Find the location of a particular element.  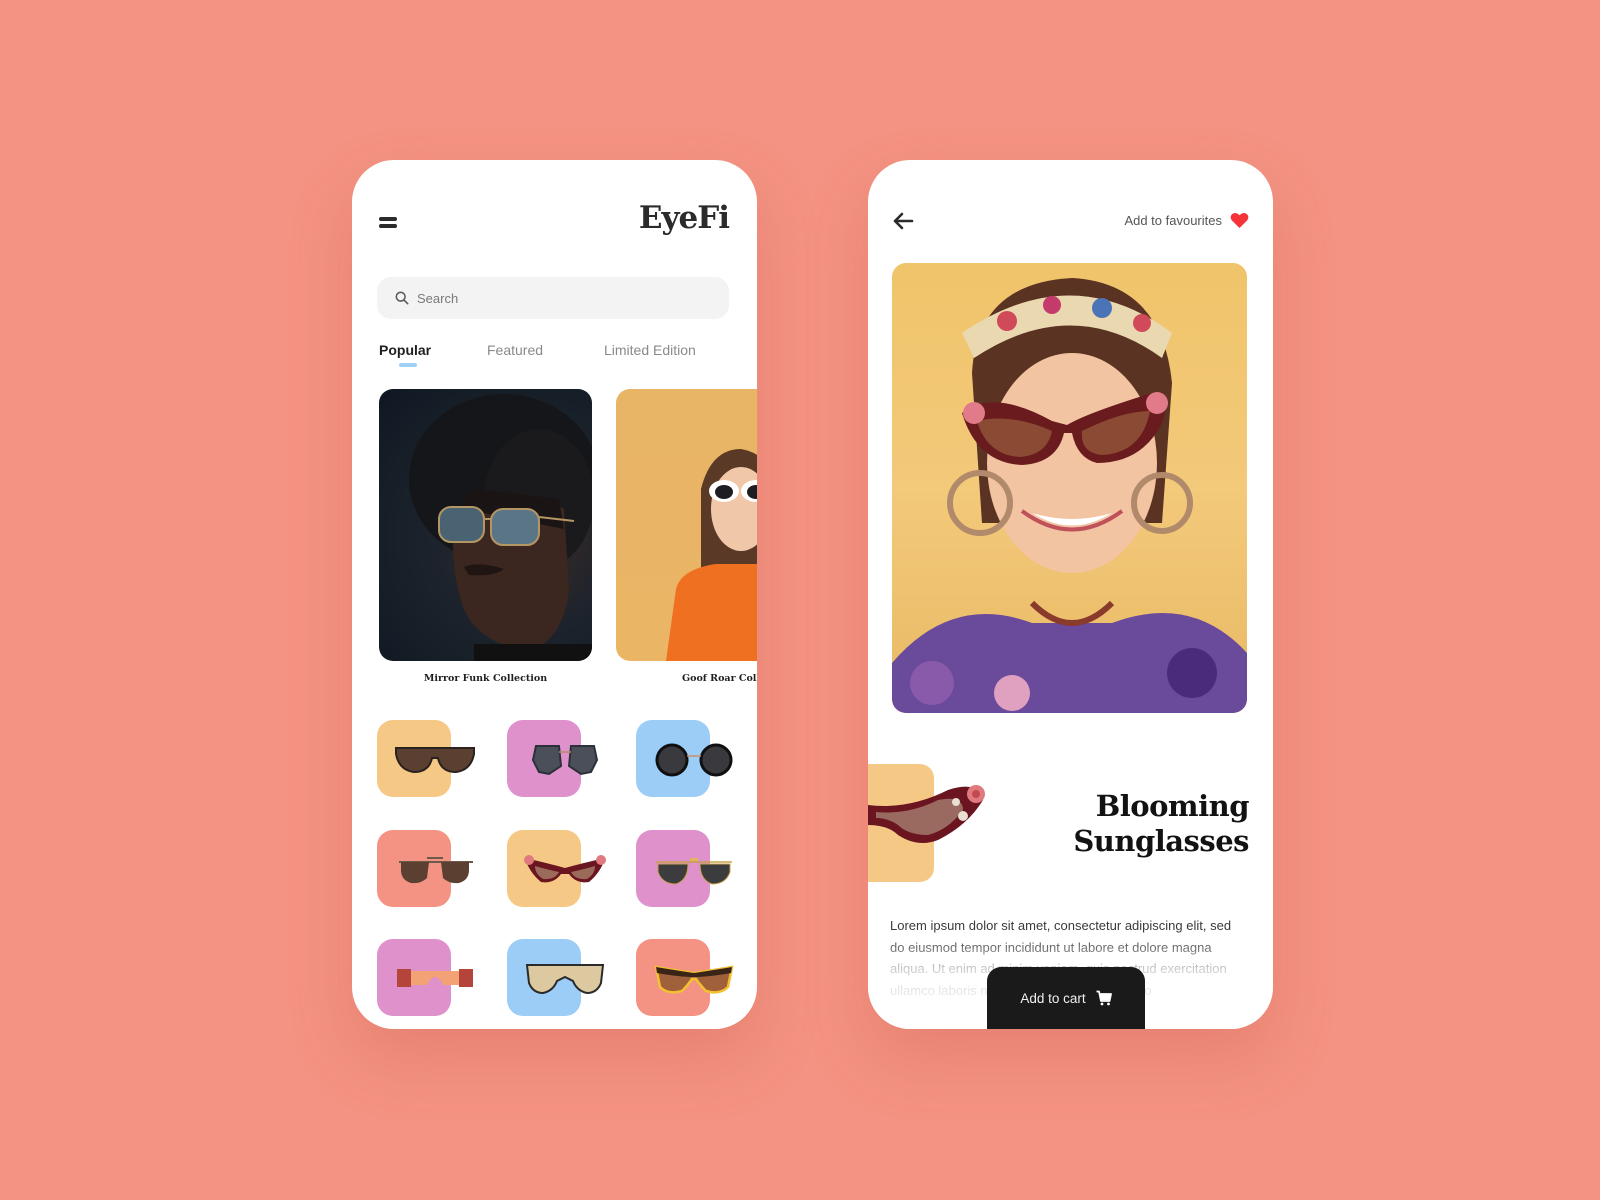

favourites-label: Add to favourites is located at coordinates (1173, 220).